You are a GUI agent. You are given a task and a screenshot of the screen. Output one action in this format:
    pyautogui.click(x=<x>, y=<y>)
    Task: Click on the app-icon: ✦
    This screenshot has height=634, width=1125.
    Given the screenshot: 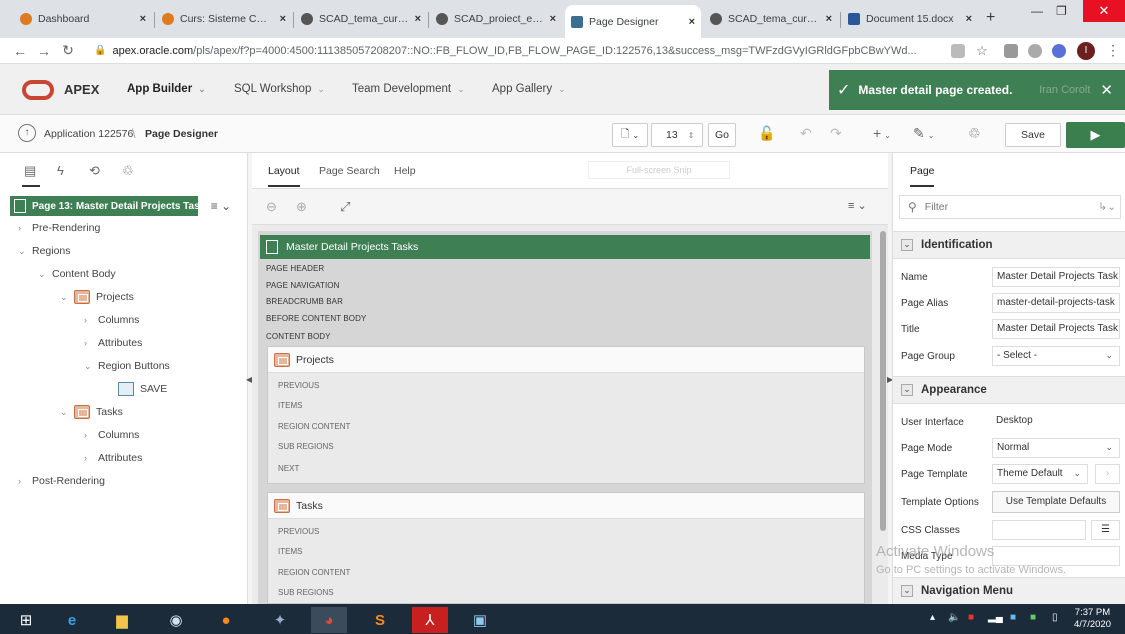 What is the action you would take?
    pyautogui.click(x=280, y=620)
    